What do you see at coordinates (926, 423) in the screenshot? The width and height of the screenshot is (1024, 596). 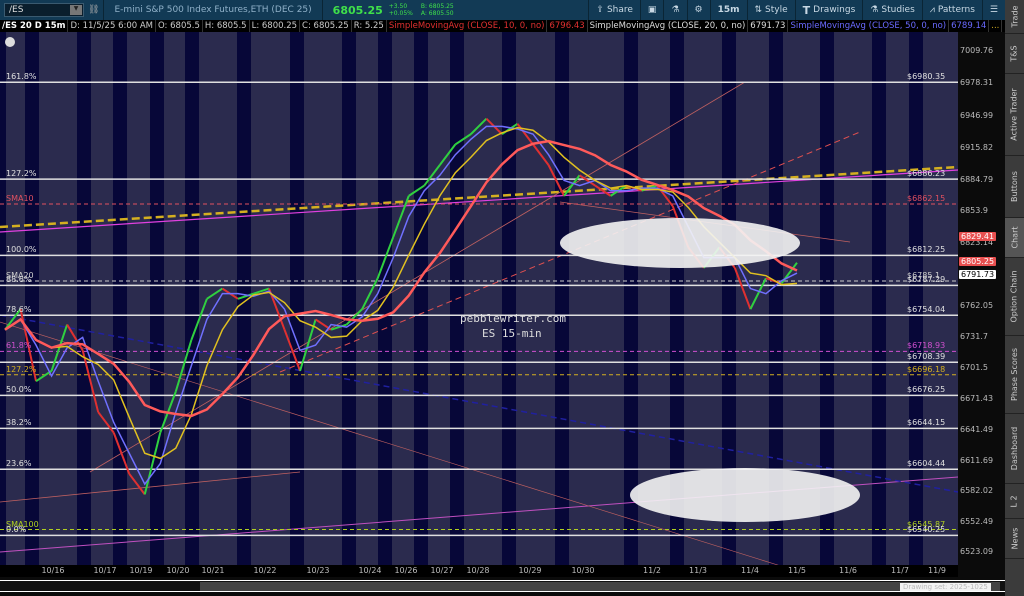 I see `level-price: $6644.15` at bounding box center [926, 423].